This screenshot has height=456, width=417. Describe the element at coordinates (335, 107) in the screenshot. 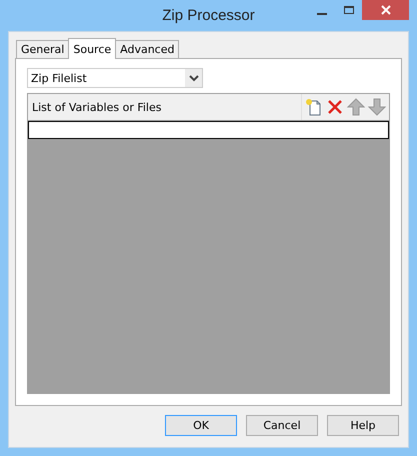

I see `delete-icon` at that location.